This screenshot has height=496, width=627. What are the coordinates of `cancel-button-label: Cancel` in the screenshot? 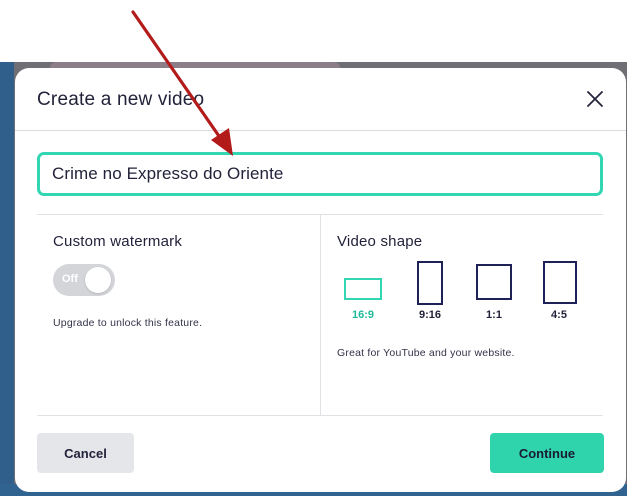 It's located at (85, 453).